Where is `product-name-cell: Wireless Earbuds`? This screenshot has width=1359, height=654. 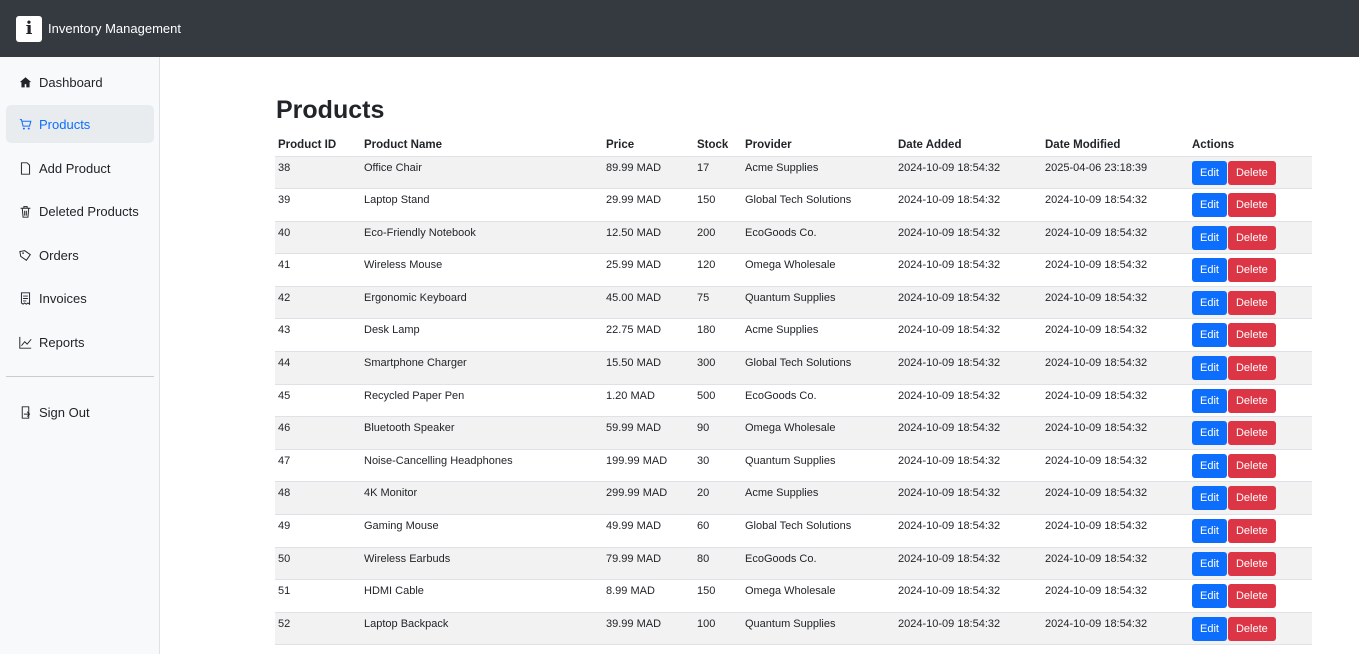
product-name-cell: Wireless Earbuds is located at coordinates (482, 564).